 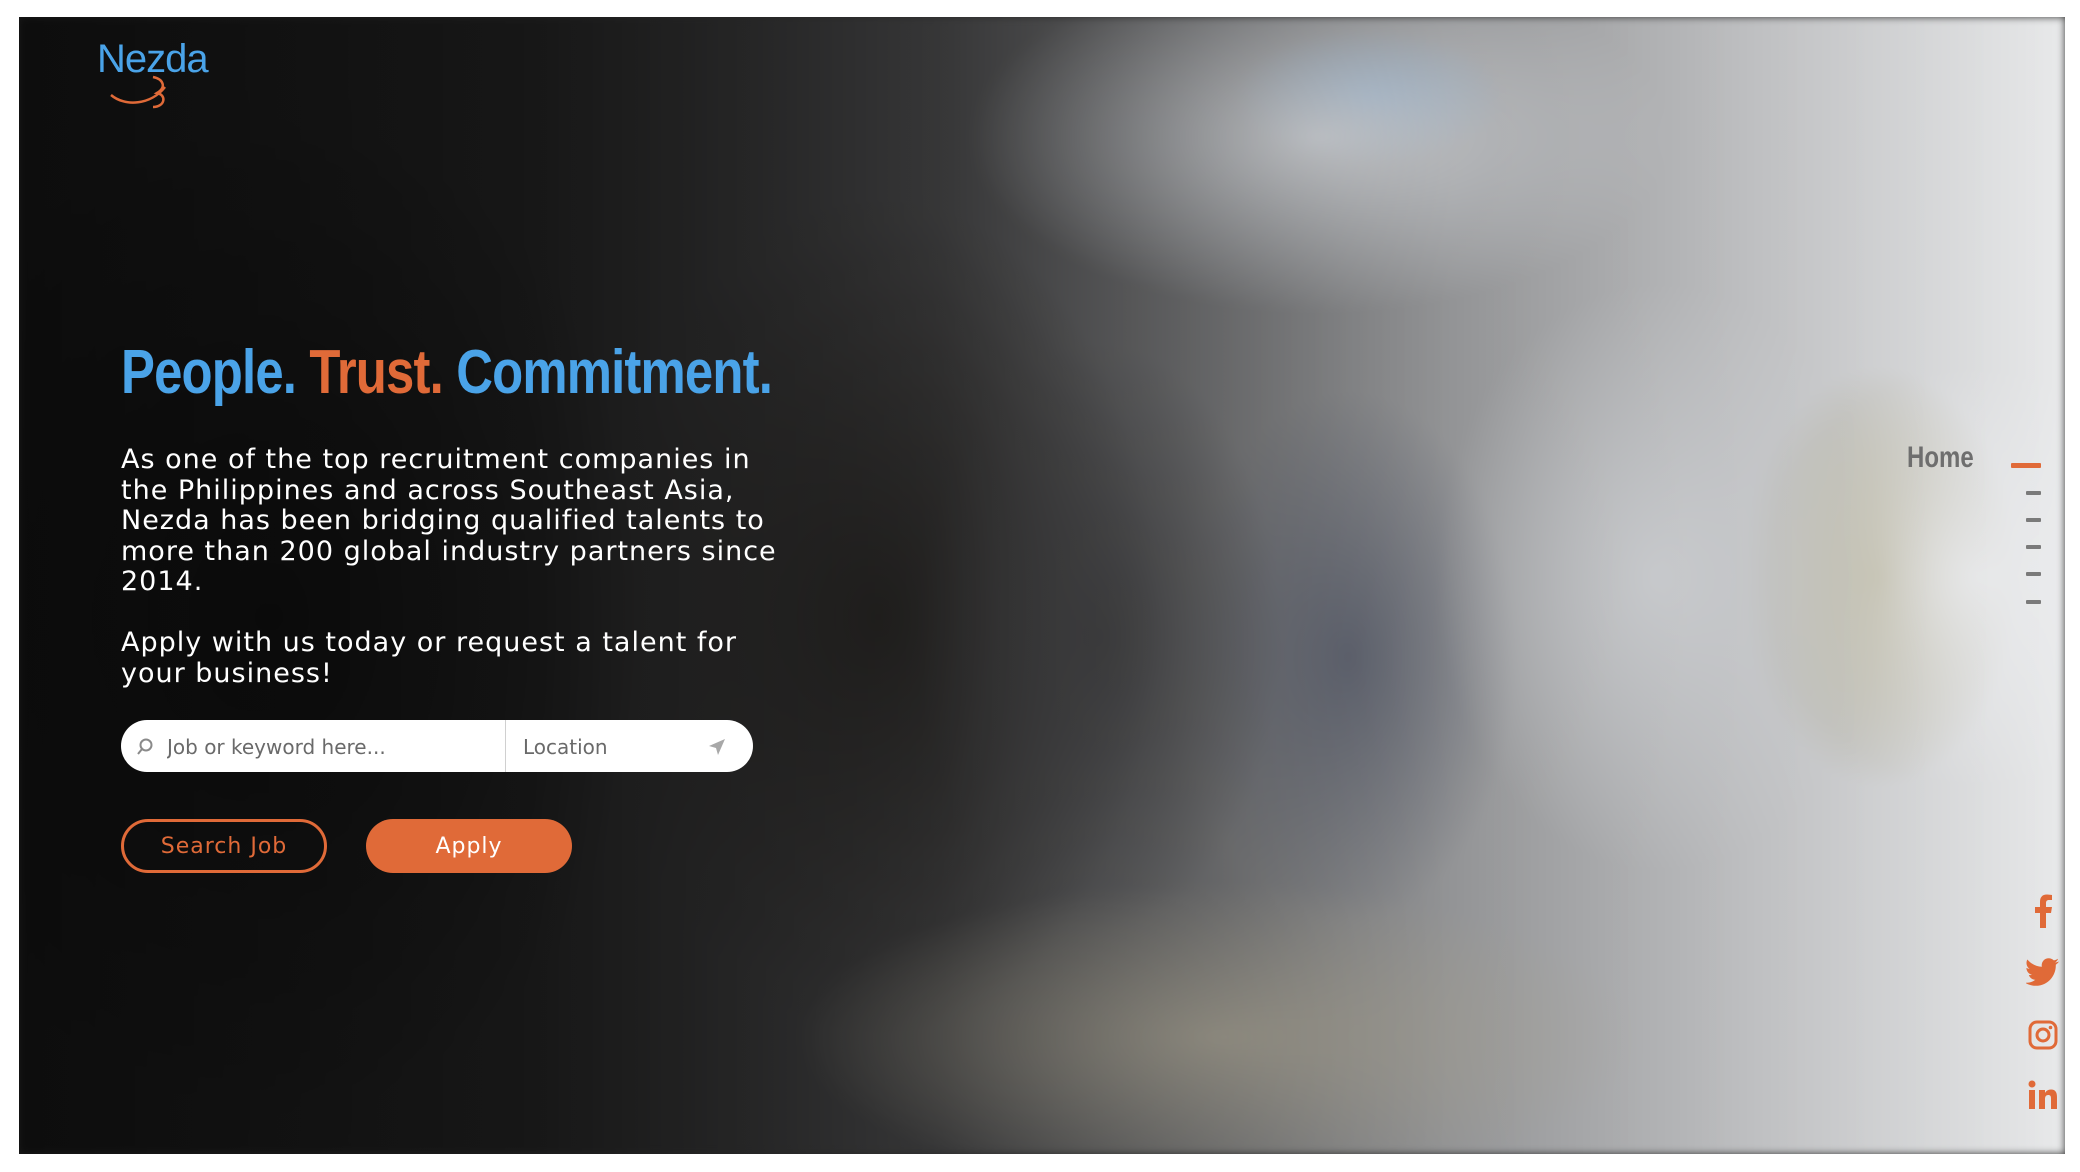 What do you see at coordinates (224, 846) in the screenshot?
I see `search-job-button: Search Job` at bounding box center [224, 846].